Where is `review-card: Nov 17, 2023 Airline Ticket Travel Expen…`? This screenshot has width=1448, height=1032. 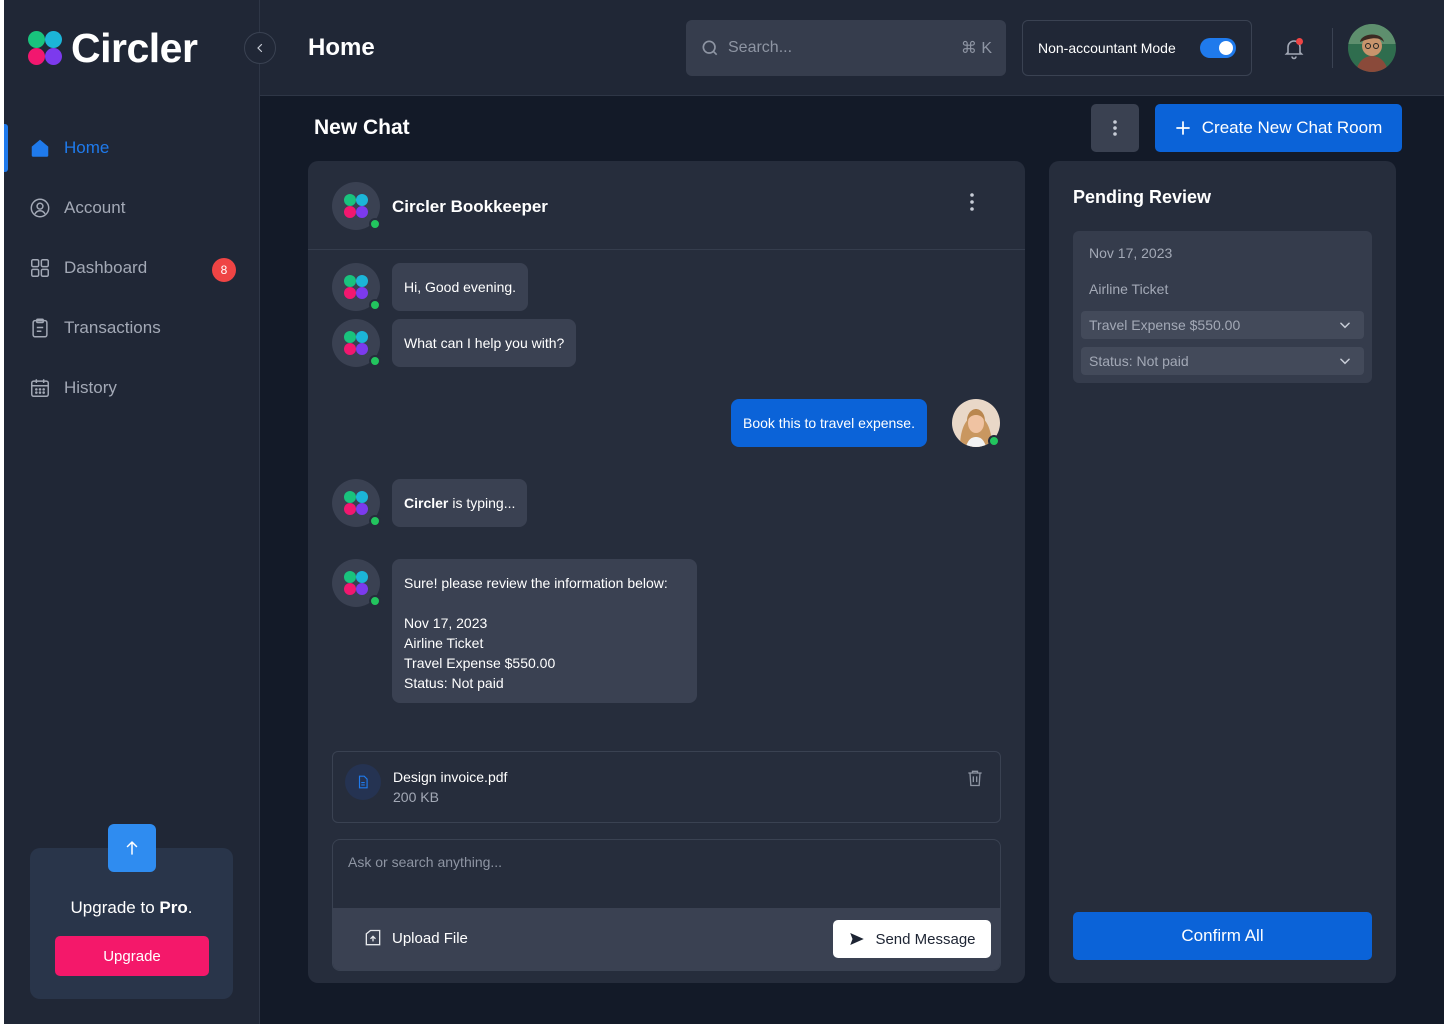 review-card: Nov 17, 2023 Airline Ticket Travel Expen… is located at coordinates (1222, 307).